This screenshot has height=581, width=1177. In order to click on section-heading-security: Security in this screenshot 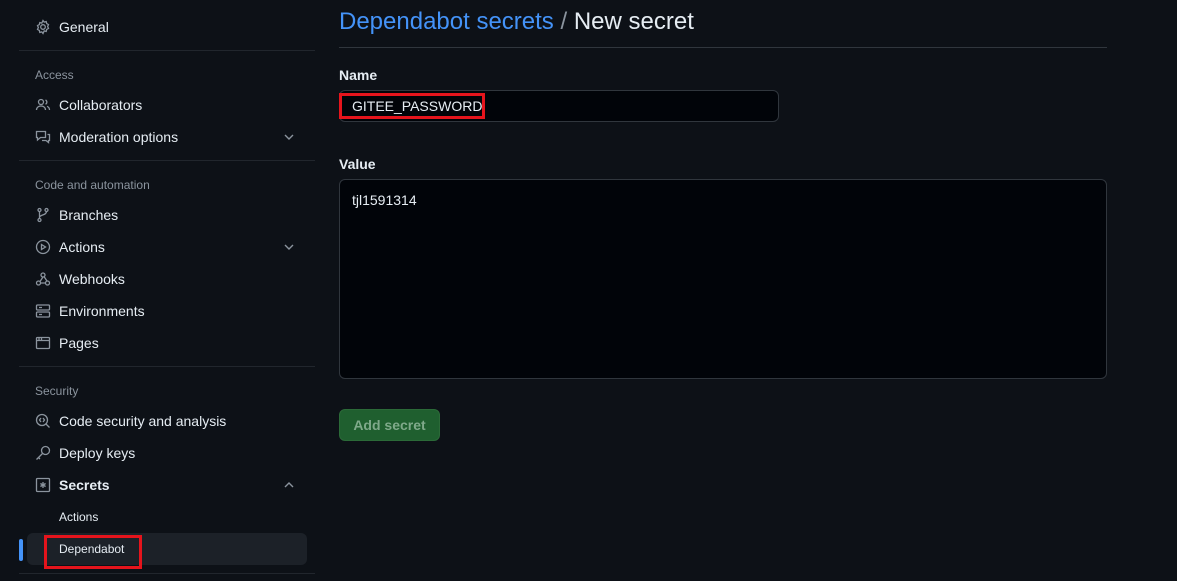, I will do `click(57, 391)`.